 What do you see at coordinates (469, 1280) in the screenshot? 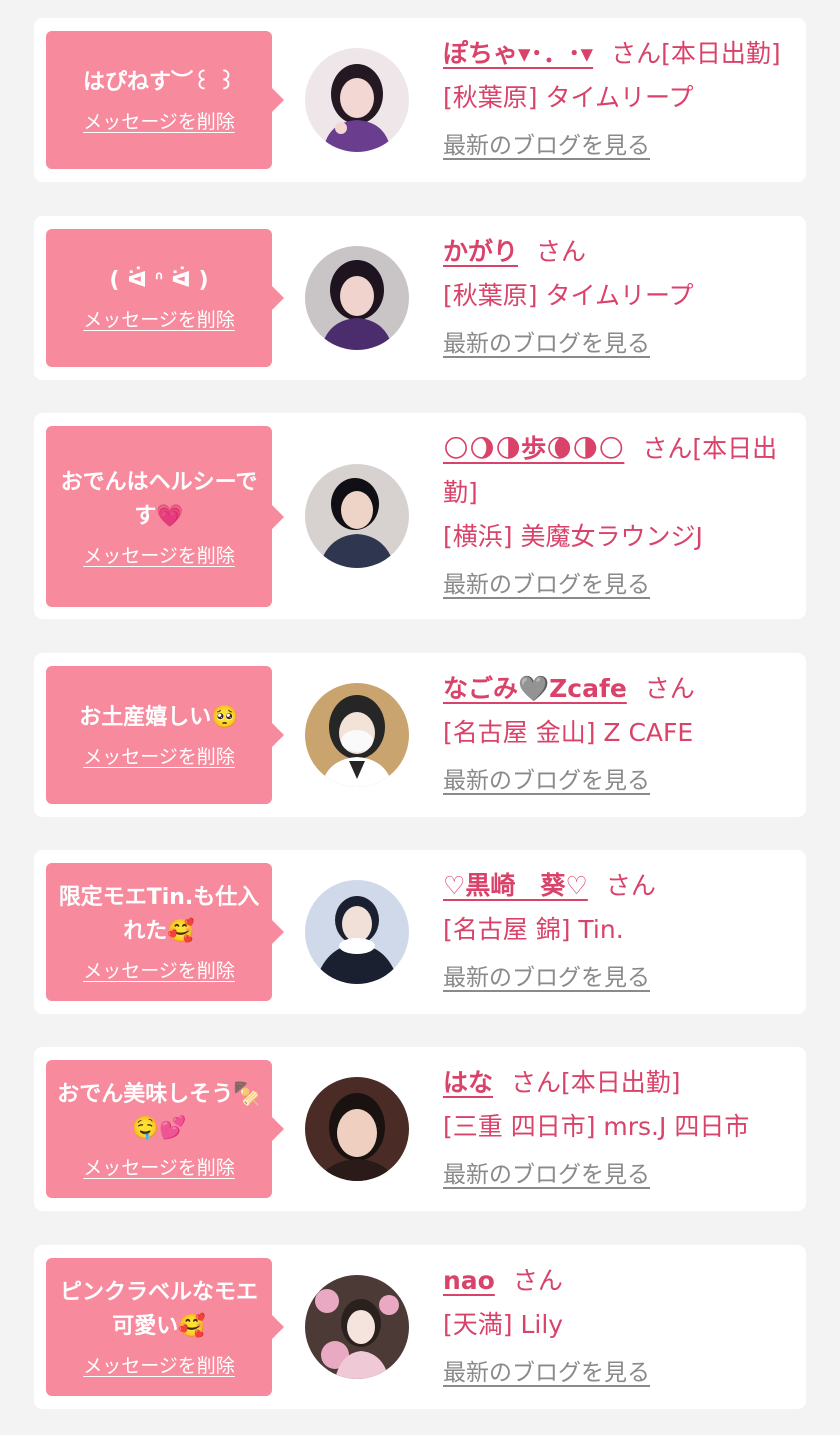
I see `profile-name-link: nao` at bounding box center [469, 1280].